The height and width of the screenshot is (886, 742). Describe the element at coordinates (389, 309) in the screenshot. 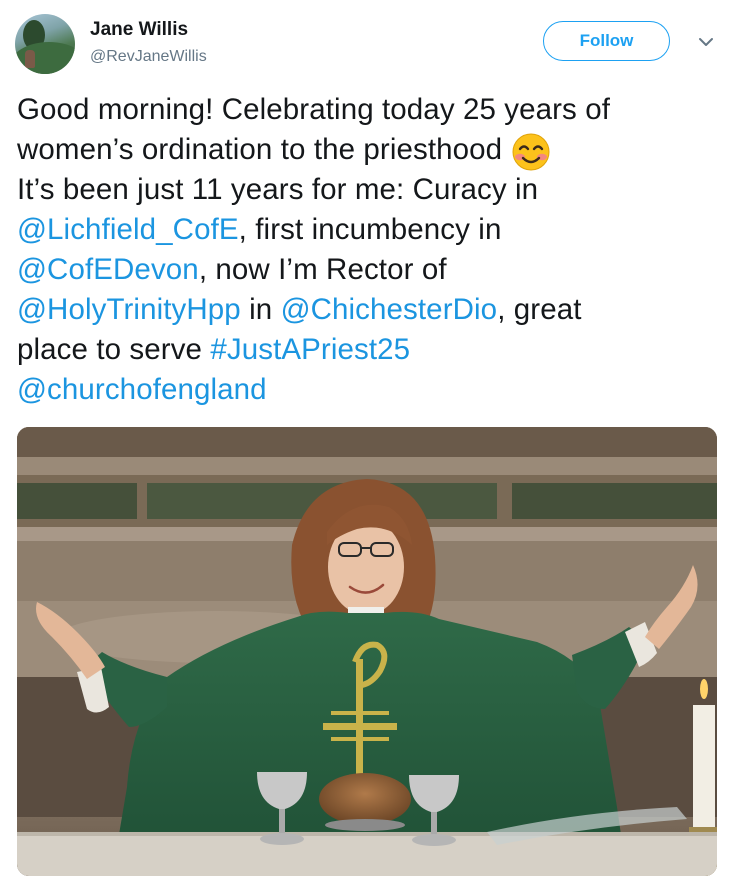

I see `mention-link: @ChichesterDio` at that location.